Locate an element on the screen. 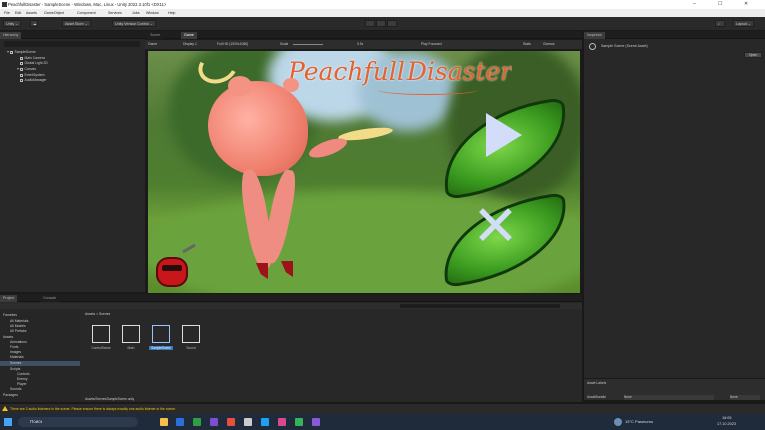 The height and width of the screenshot is (430, 765). gizmos-button: Gizmos is located at coordinates (549, 44).